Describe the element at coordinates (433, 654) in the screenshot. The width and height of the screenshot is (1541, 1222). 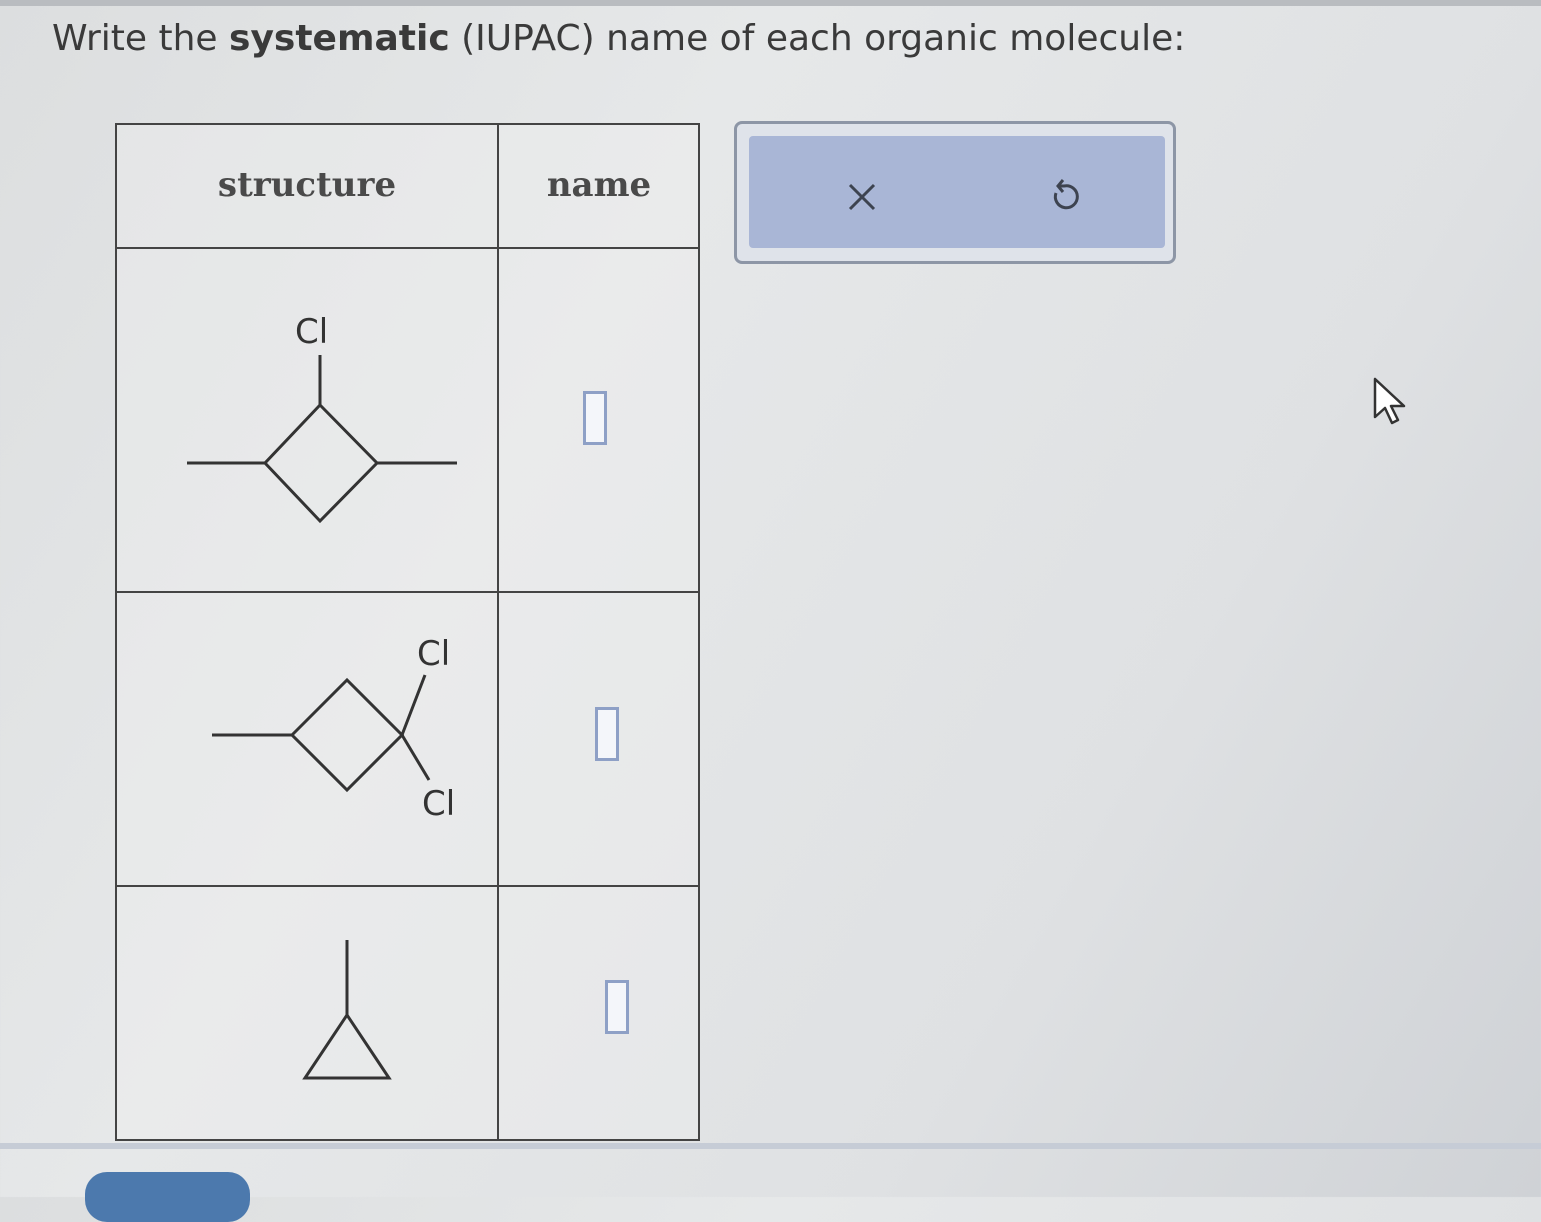
I see `chlorine-label-upper: Cl` at that location.